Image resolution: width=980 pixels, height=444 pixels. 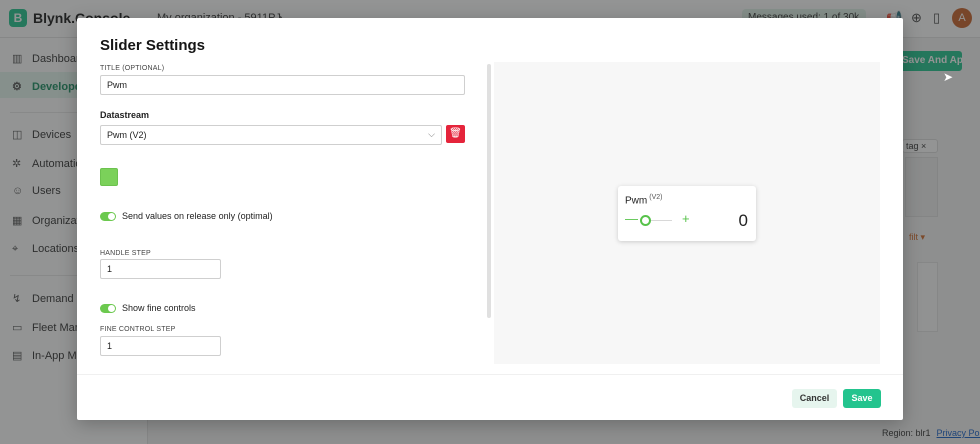 I want to click on handle-step-input, so click(x=160, y=269).